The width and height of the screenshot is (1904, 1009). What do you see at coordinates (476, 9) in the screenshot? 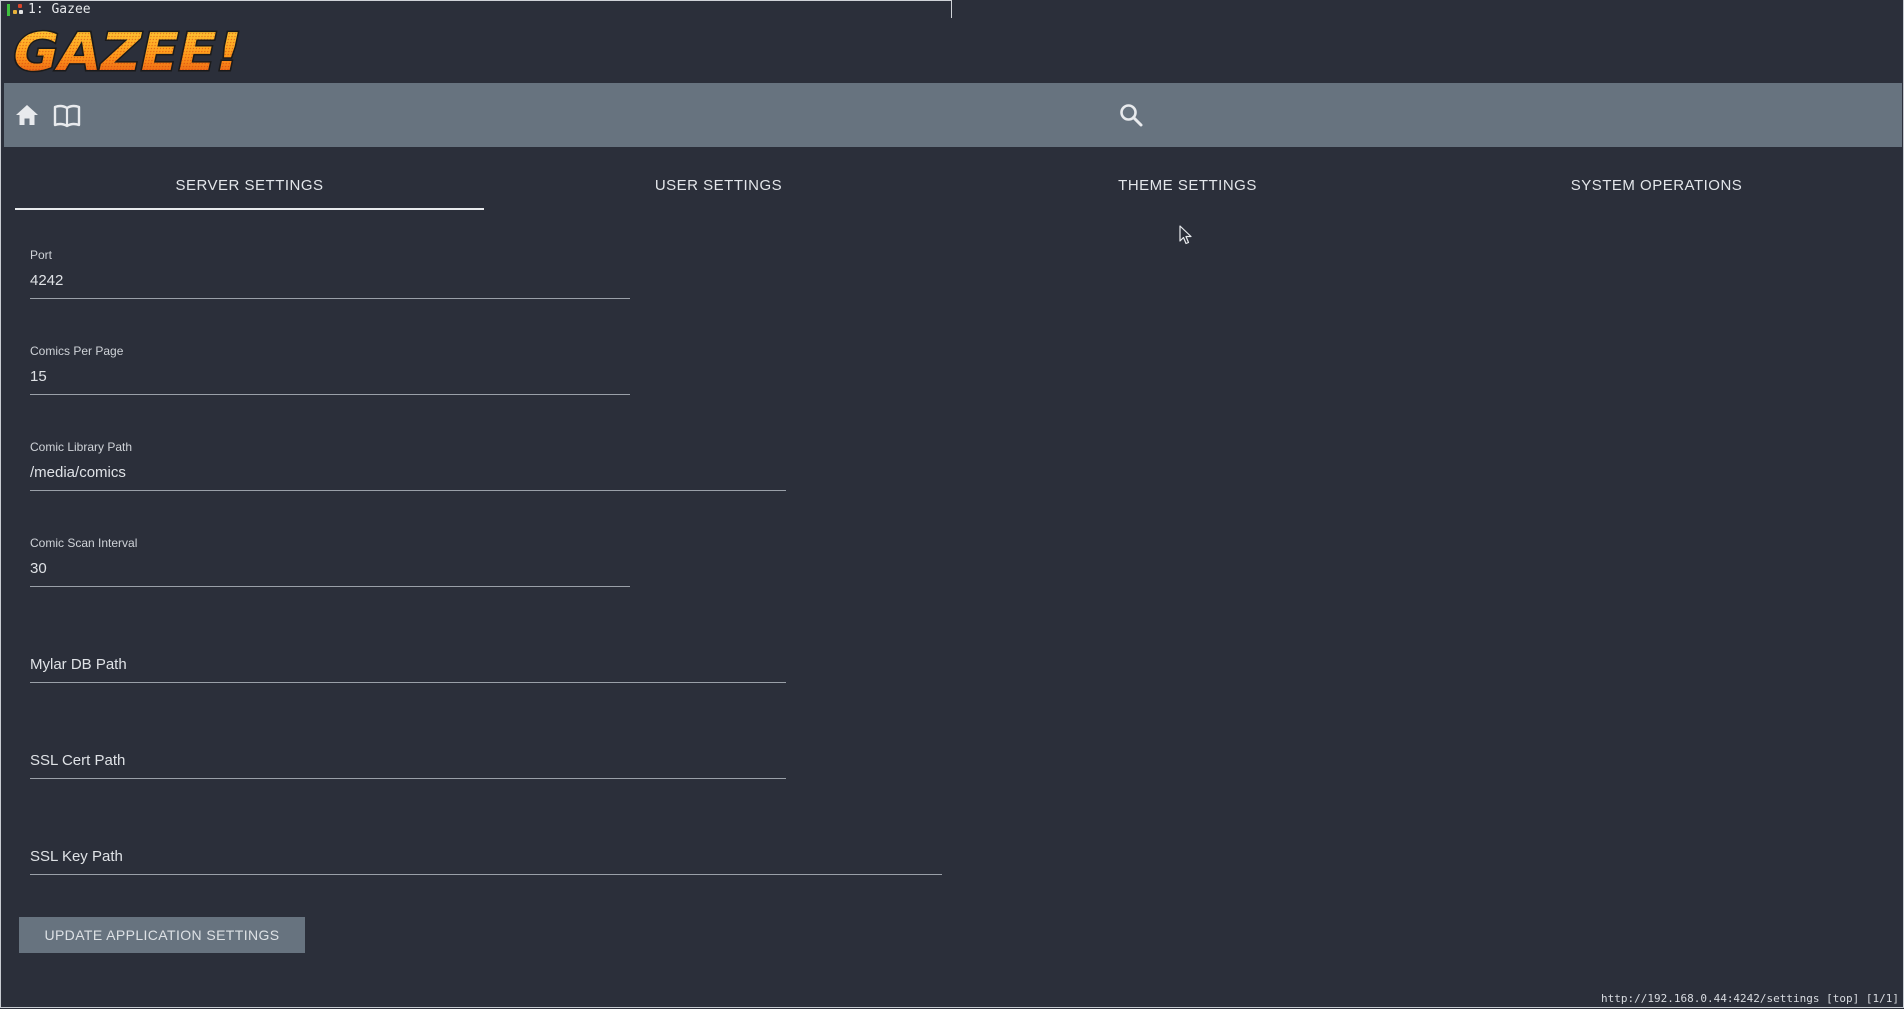
I see `window-titlebar: 1: Gazee` at bounding box center [476, 9].